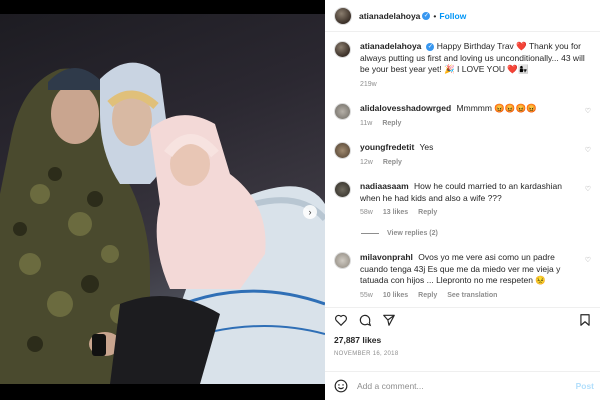 The image size is (600, 400). I want to click on comment-username: alidalovesshadowrged, so click(405, 108).